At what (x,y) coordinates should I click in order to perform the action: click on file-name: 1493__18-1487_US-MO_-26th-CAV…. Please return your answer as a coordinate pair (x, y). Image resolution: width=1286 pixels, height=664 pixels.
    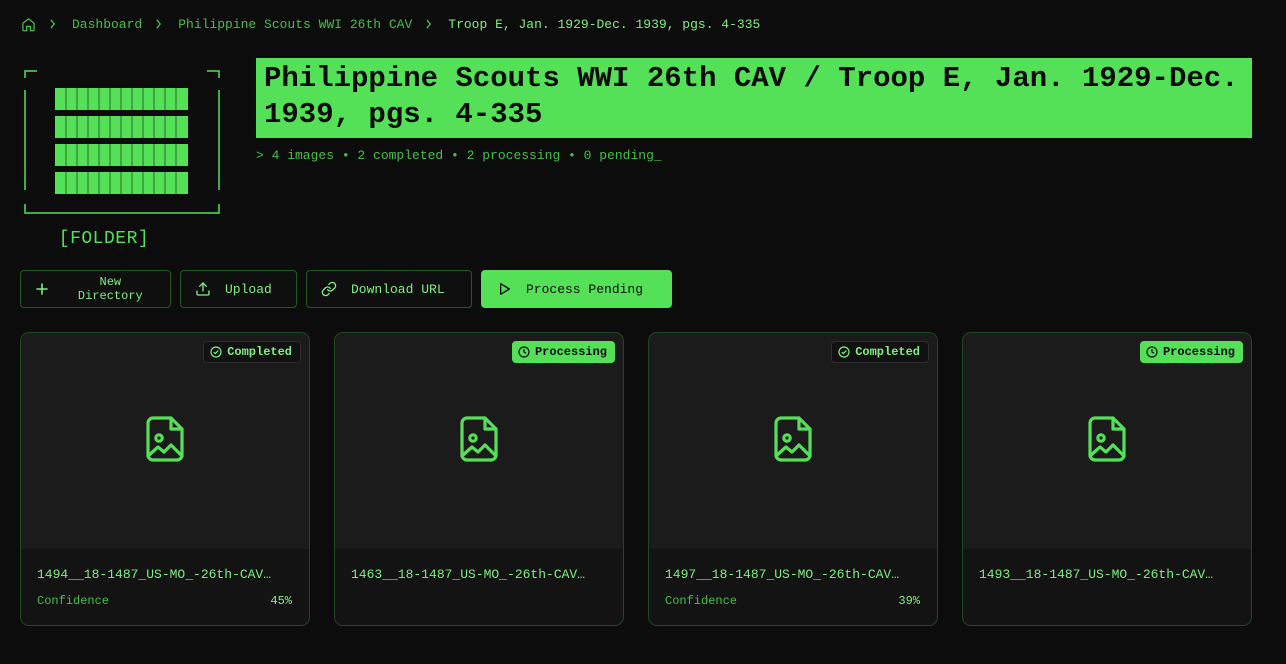
    Looking at the image, I should click on (1096, 574).